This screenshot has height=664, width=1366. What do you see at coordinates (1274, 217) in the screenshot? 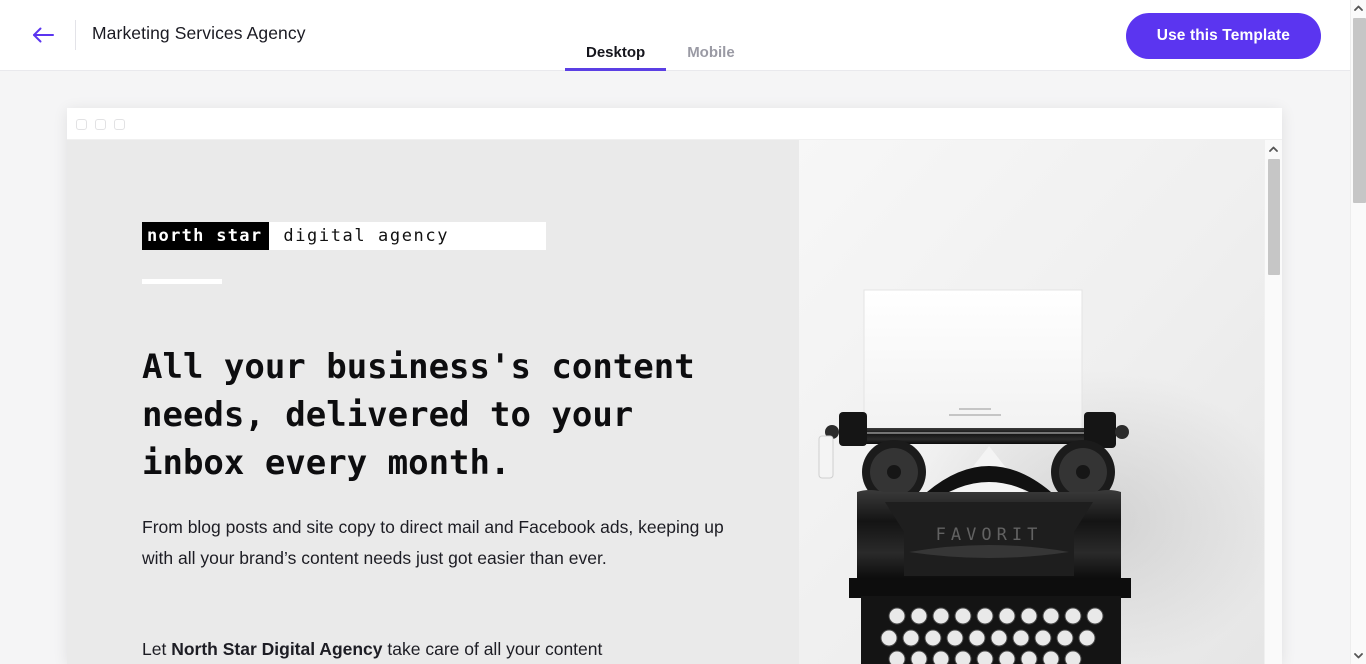
I see `preview-scrollbar-thumb` at bounding box center [1274, 217].